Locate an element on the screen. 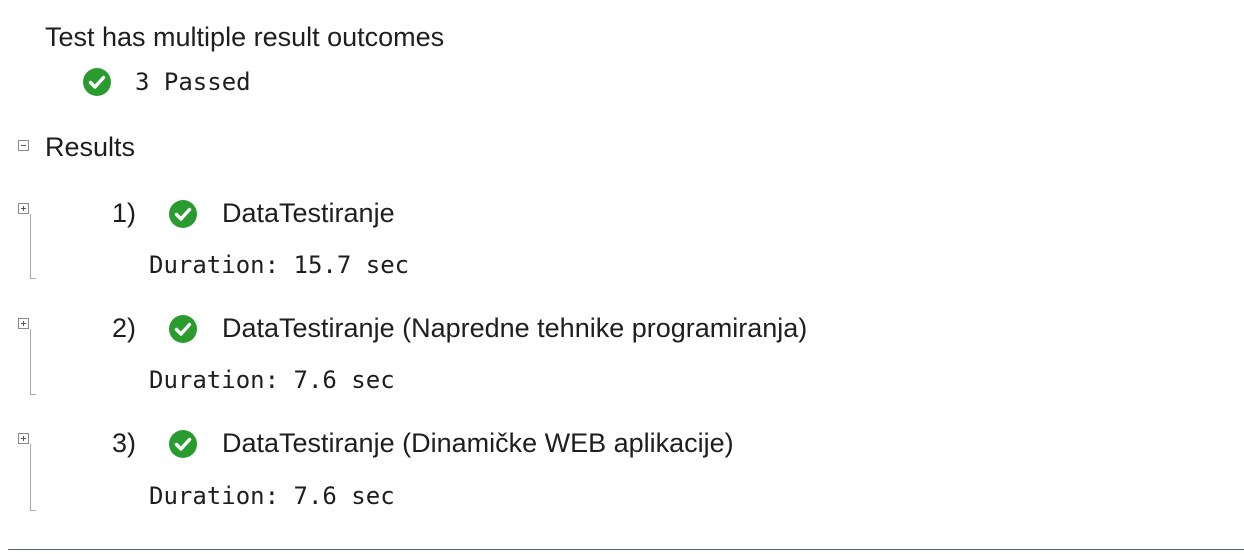 The height and width of the screenshot is (554, 1244). result-3-index: 3) is located at coordinates (124, 443).